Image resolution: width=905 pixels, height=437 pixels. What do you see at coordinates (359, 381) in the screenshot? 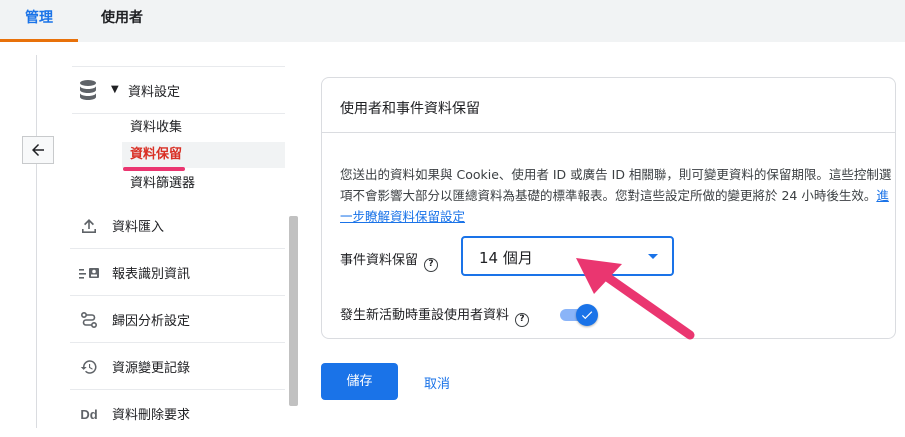
I see `save-button: 儲存` at bounding box center [359, 381].